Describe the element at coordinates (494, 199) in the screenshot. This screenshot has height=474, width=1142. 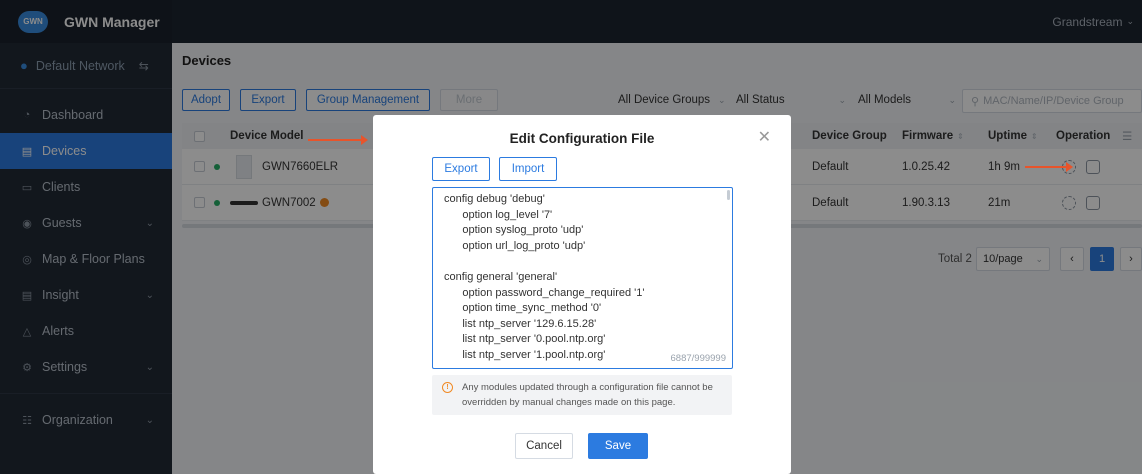
I see `config-line: config debug 'debug'` at that location.